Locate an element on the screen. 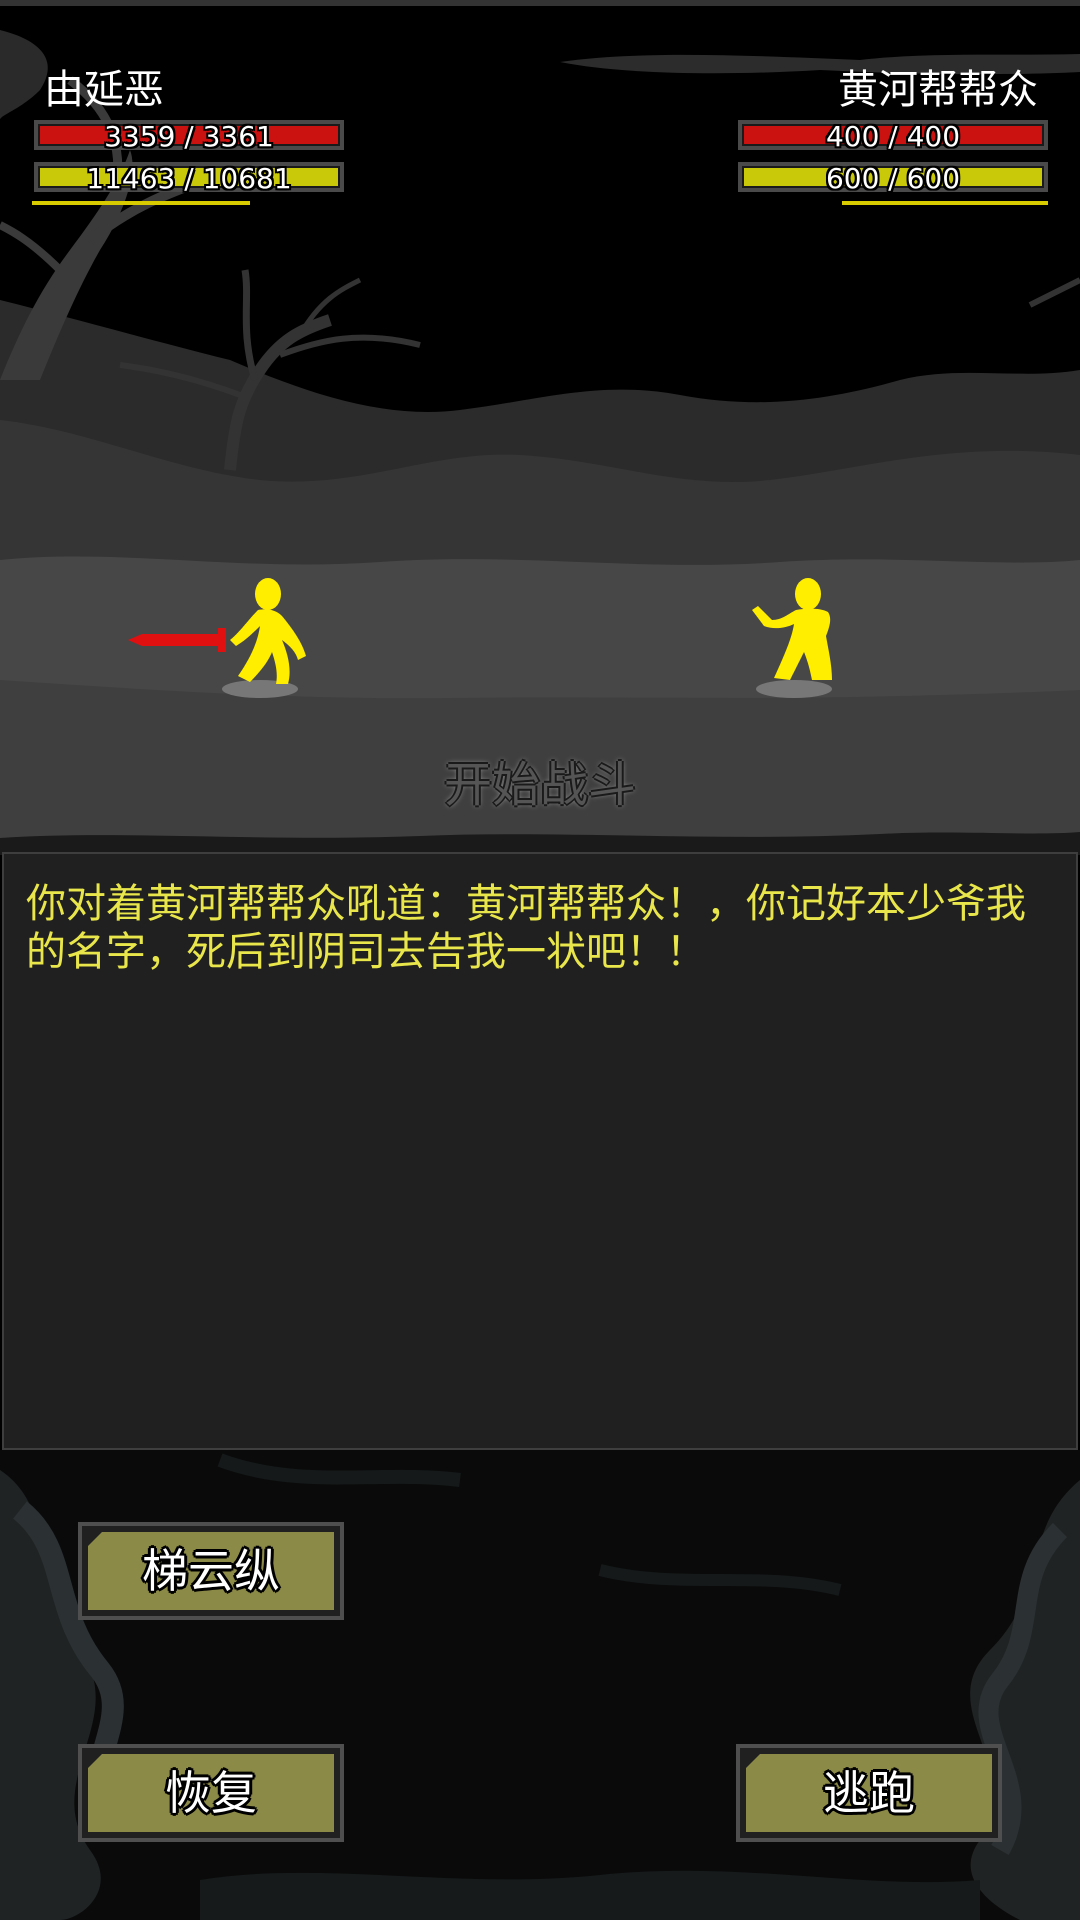 The image size is (1080, 1920). player-hp-text: 3359 / 3361 is located at coordinates (189, 136).